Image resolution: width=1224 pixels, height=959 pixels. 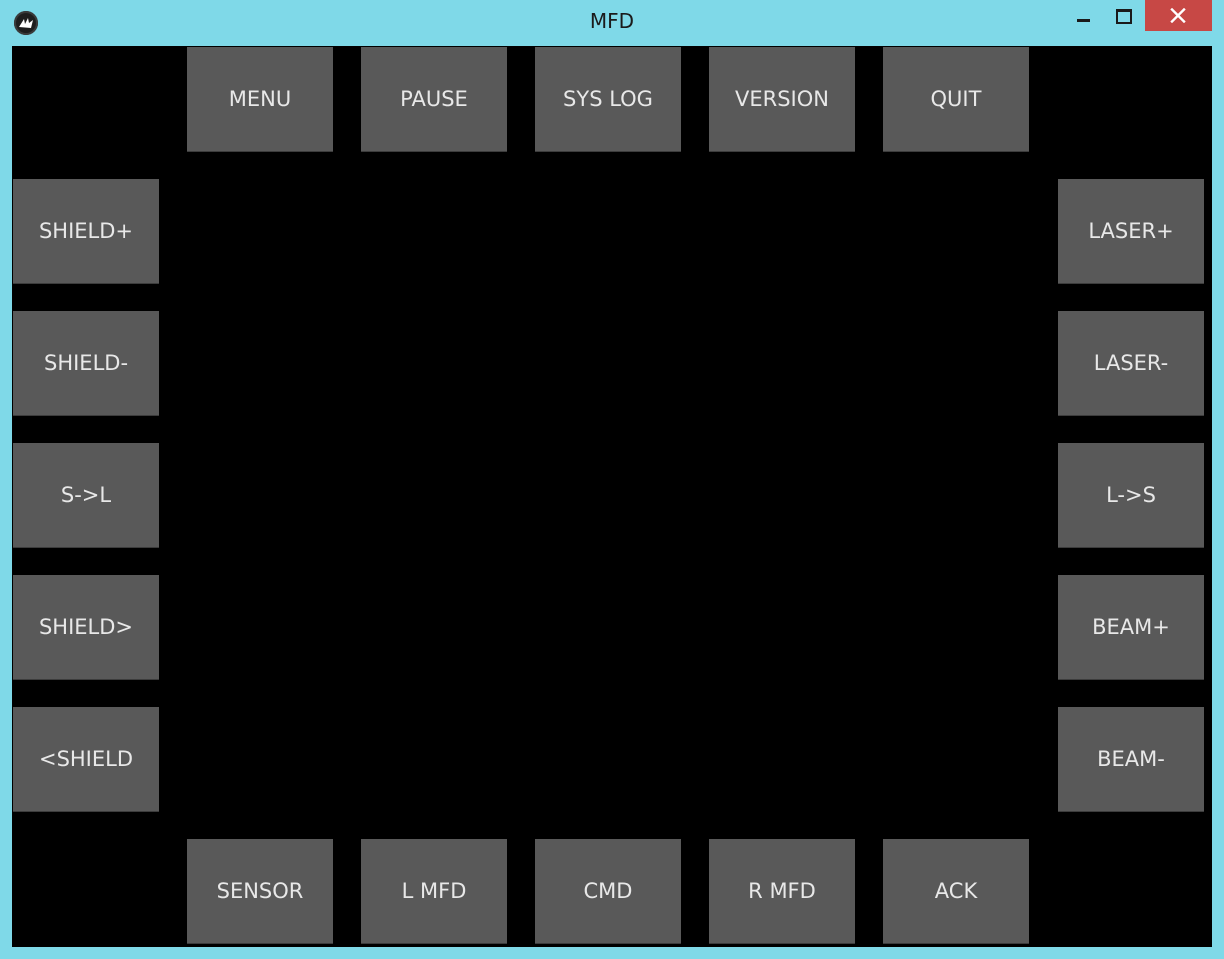 I want to click on cmd-button: CMD, so click(x=608, y=891).